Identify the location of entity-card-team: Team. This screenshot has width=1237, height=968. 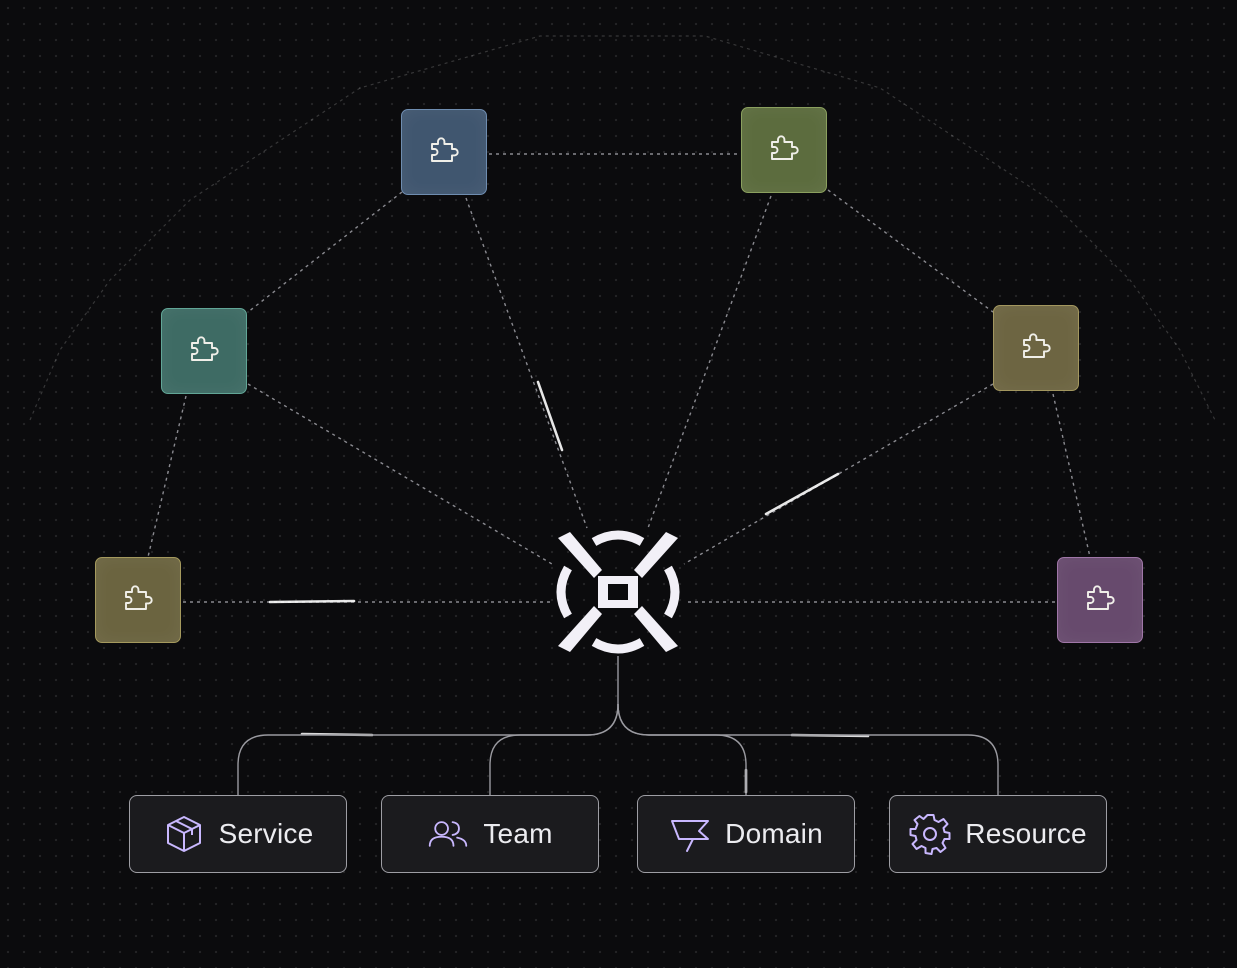
(490, 834).